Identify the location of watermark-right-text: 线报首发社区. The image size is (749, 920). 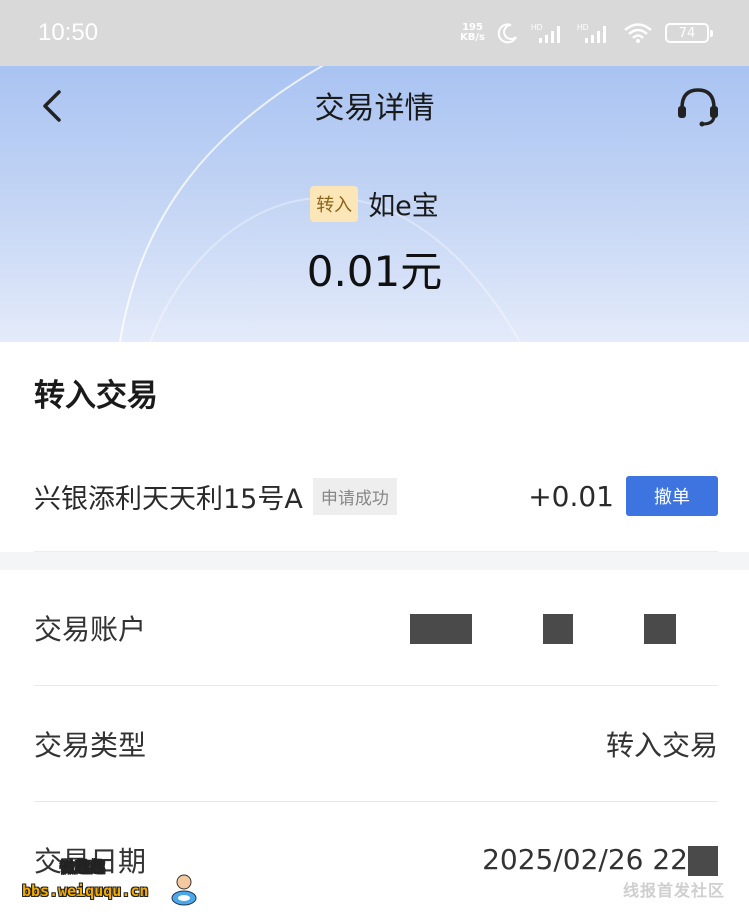
(673, 890).